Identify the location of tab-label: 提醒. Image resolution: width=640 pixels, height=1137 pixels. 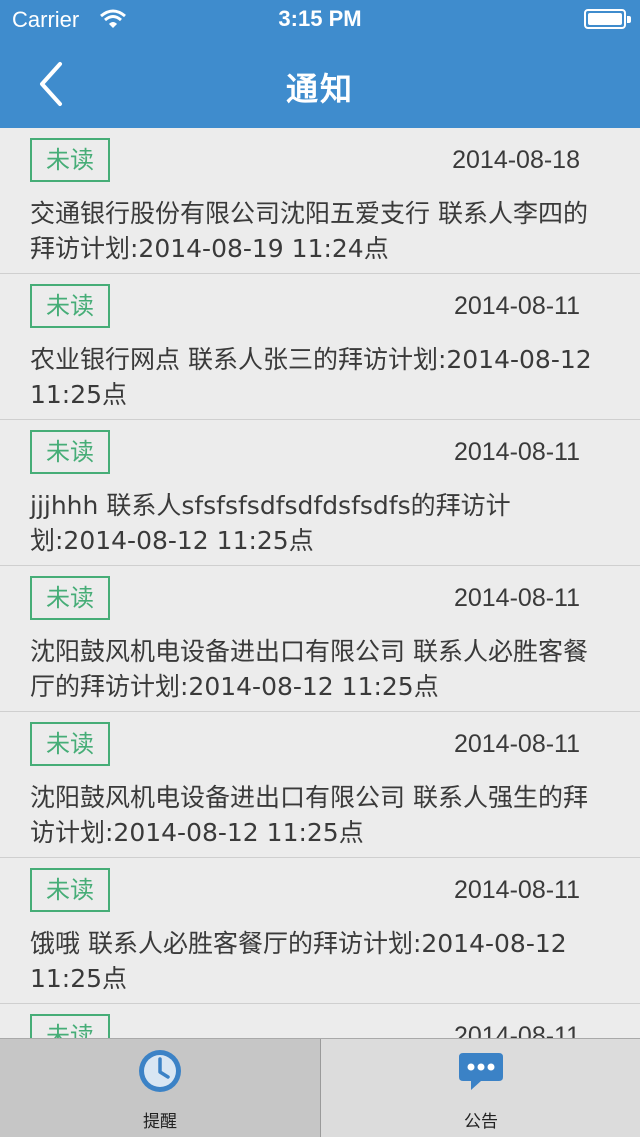
(160, 1122).